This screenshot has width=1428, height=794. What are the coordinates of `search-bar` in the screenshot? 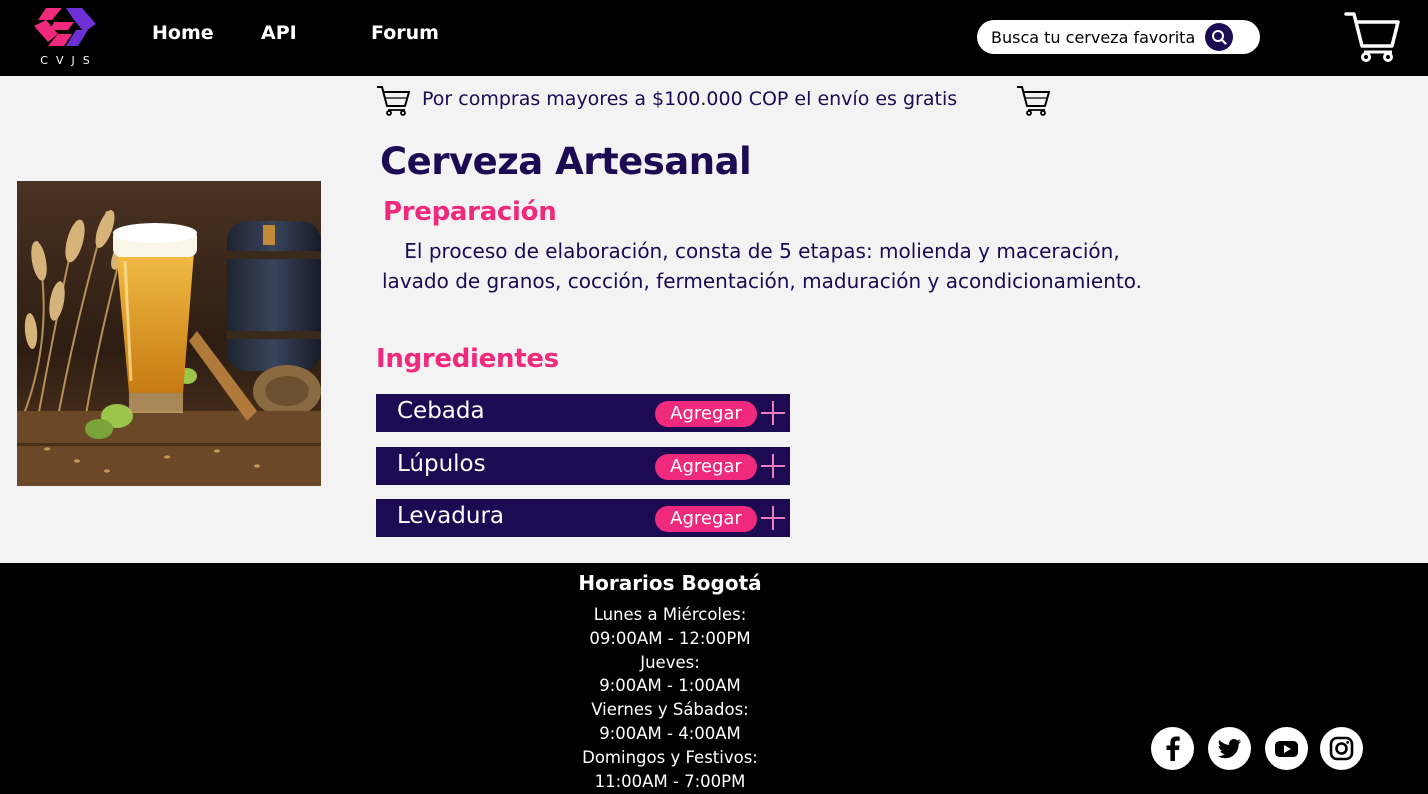 It's located at (1118, 37).